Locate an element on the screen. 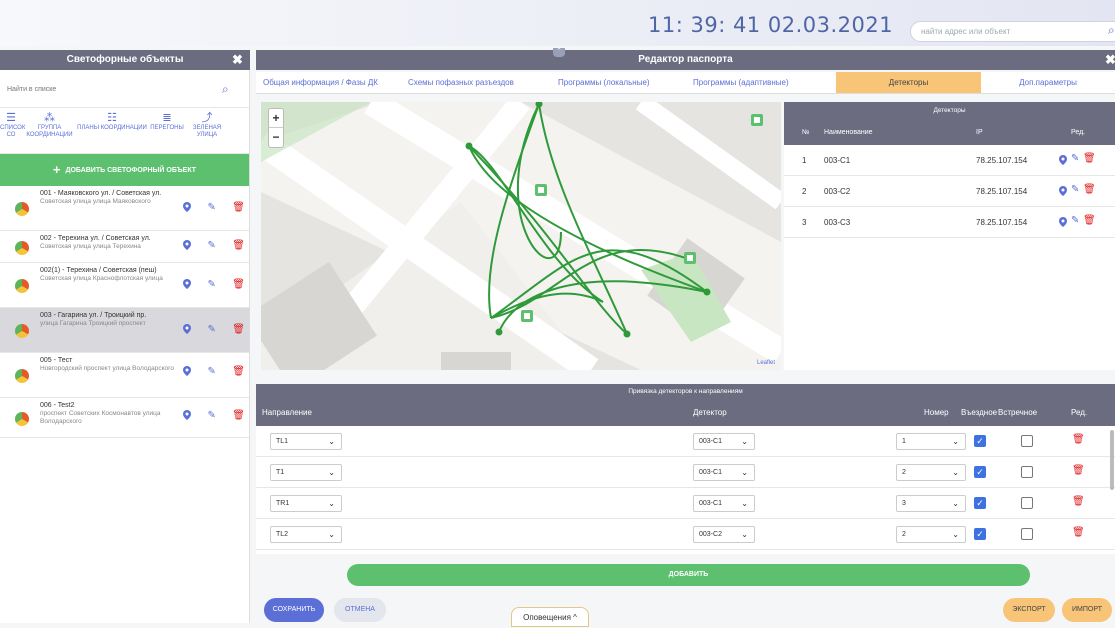 The height and width of the screenshot is (628, 1115). detector-select: 003-C2 ⌄ is located at coordinates (724, 534).